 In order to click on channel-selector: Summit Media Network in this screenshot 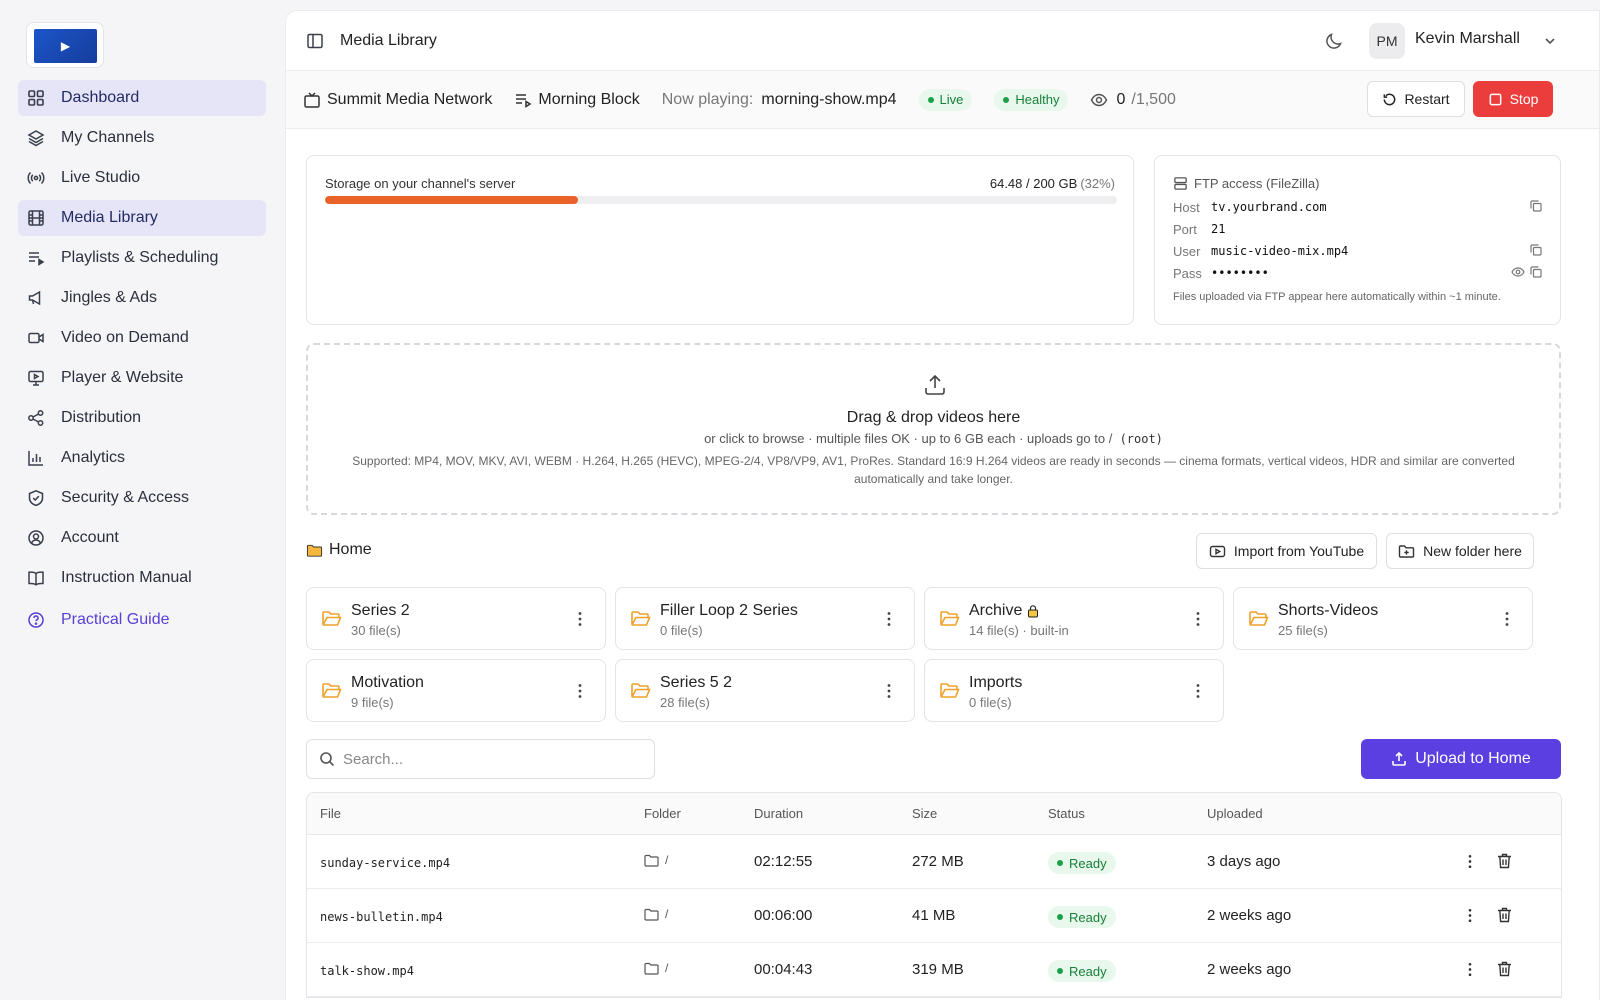, I will do `click(397, 100)`.